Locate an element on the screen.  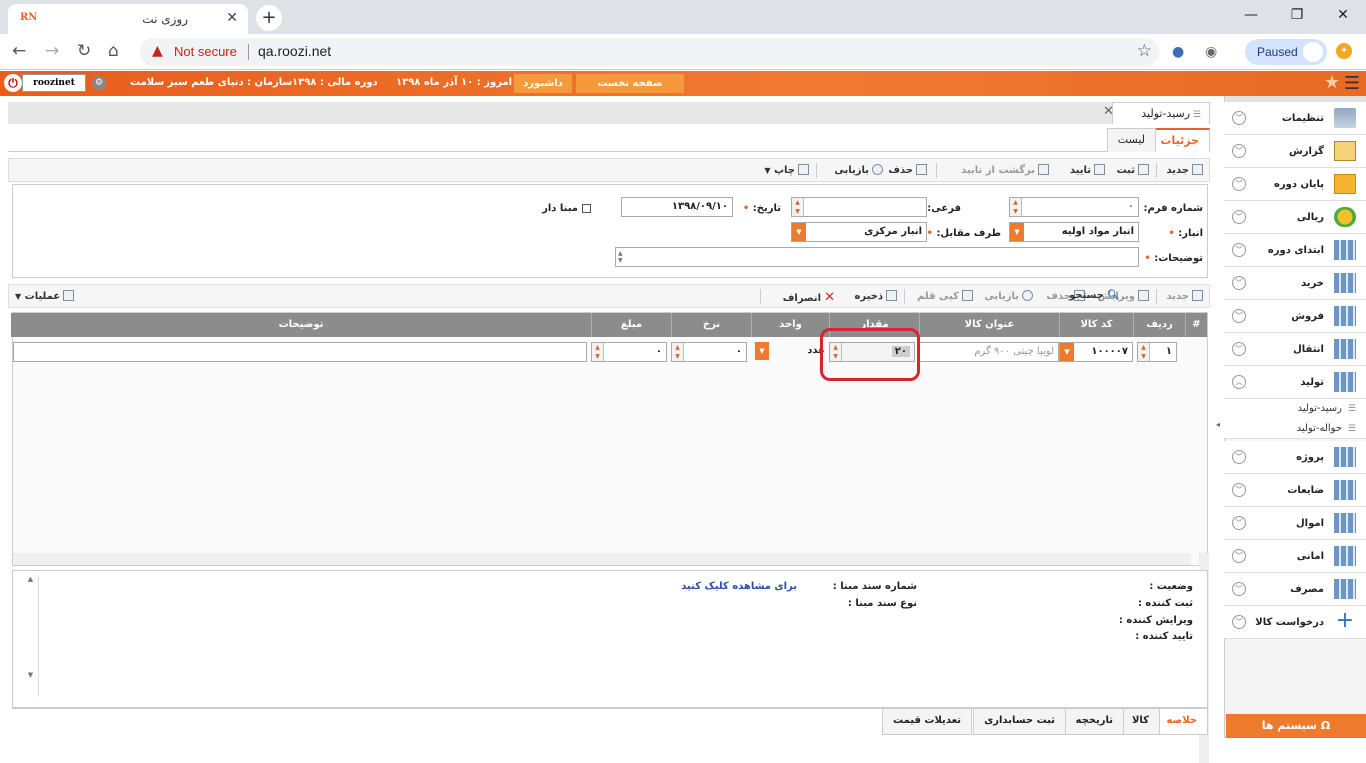
sidebar-item-settings: تنظیمات ﹀ is located at coordinates (1295, 118).